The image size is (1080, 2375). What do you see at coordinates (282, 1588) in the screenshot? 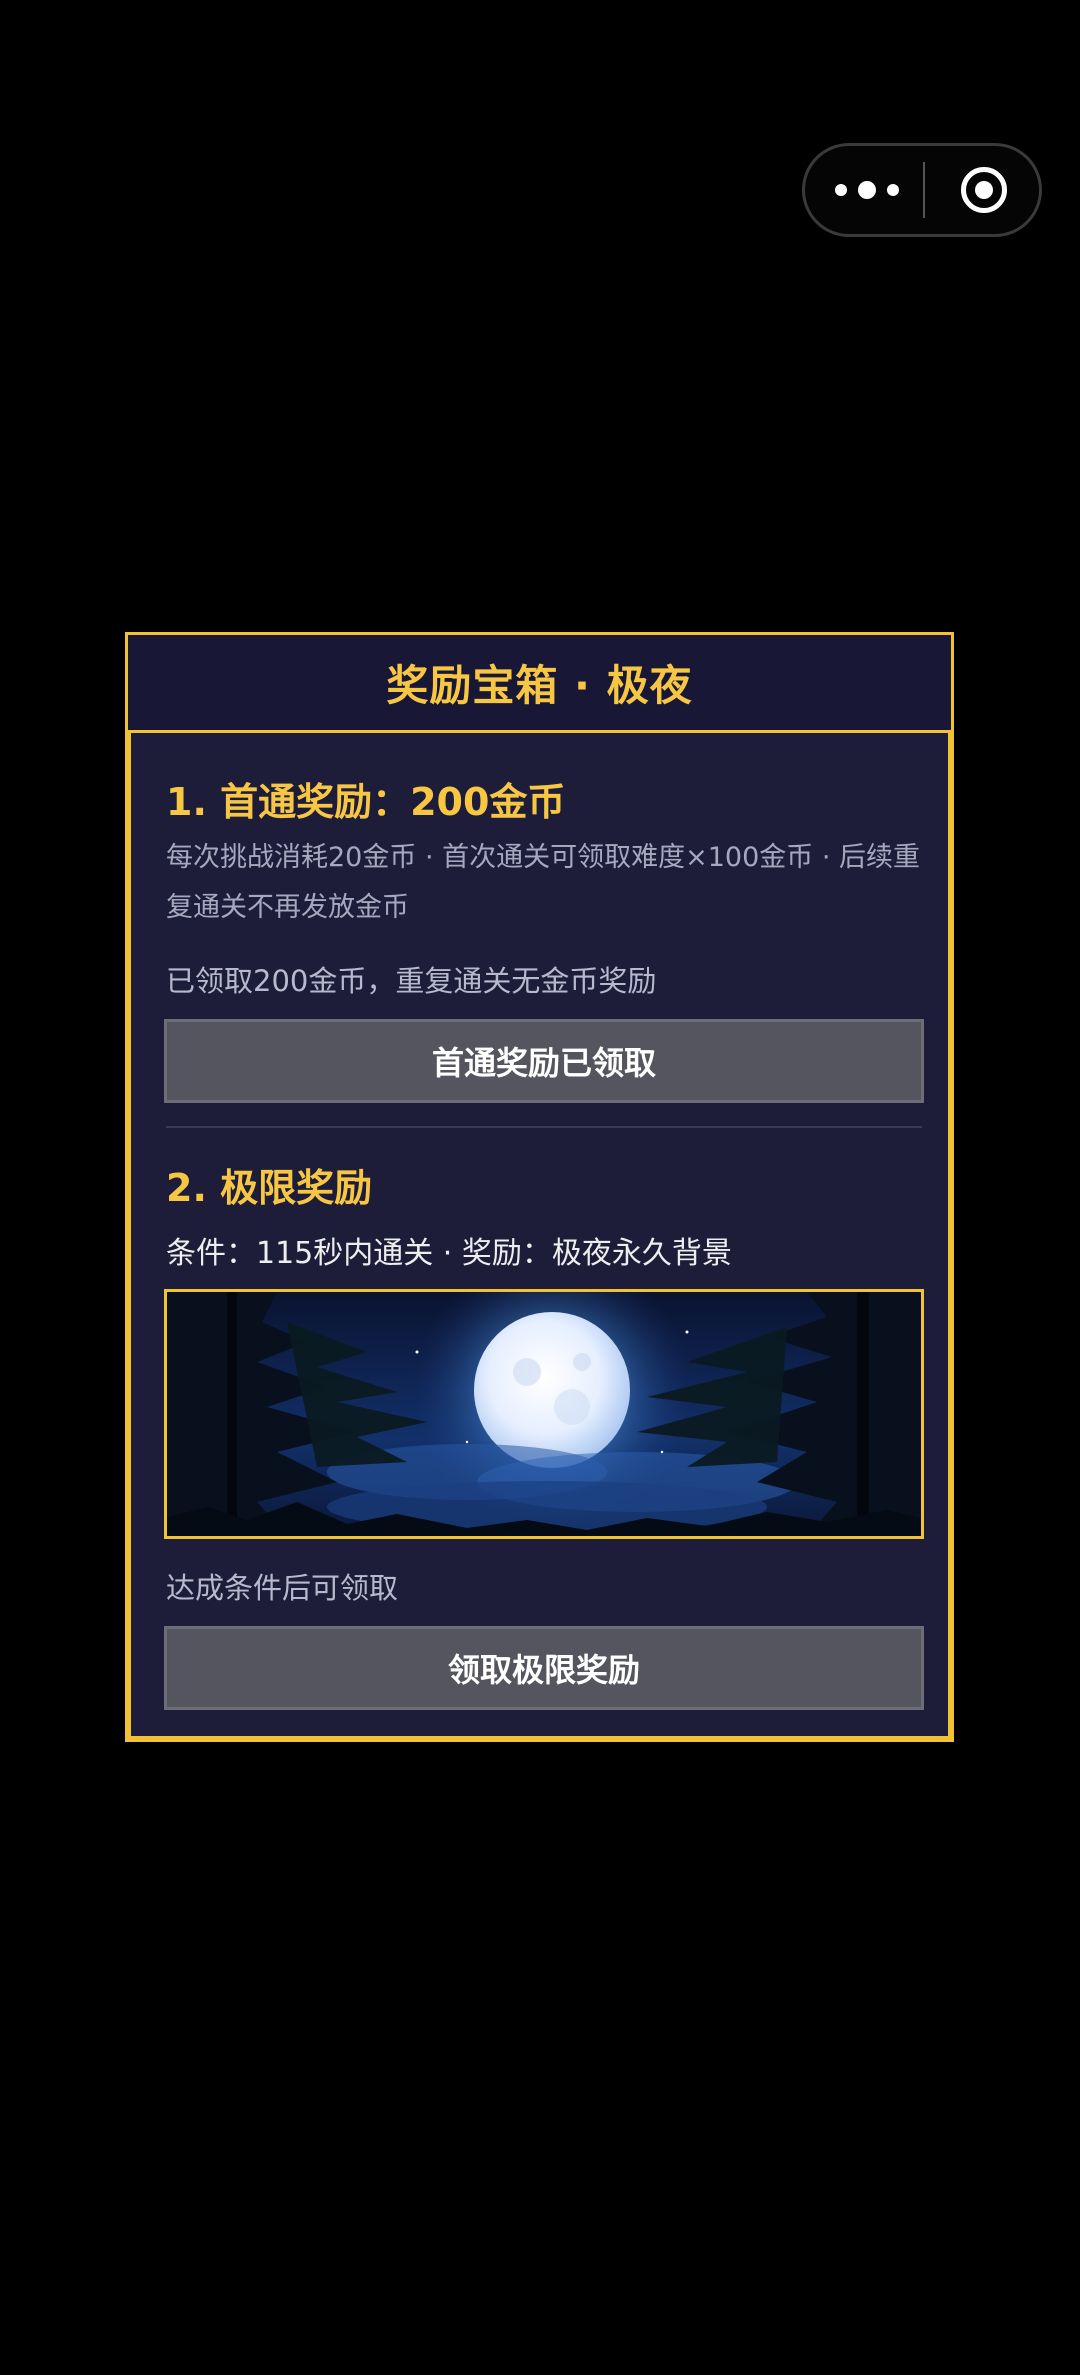
I see `limit-reward-status: 达成条件后可领取` at bounding box center [282, 1588].